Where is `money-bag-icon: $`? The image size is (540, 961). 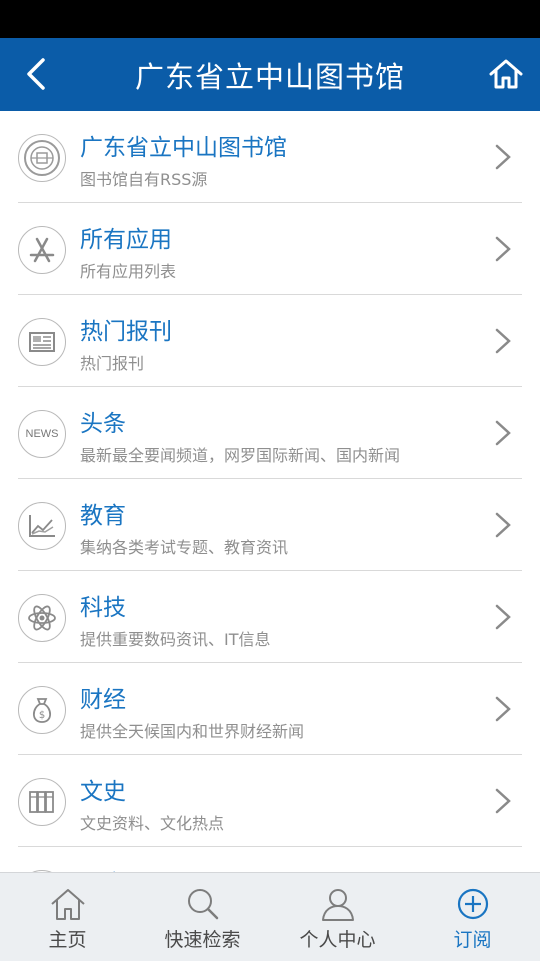
money-bag-icon: $ is located at coordinates (42, 710).